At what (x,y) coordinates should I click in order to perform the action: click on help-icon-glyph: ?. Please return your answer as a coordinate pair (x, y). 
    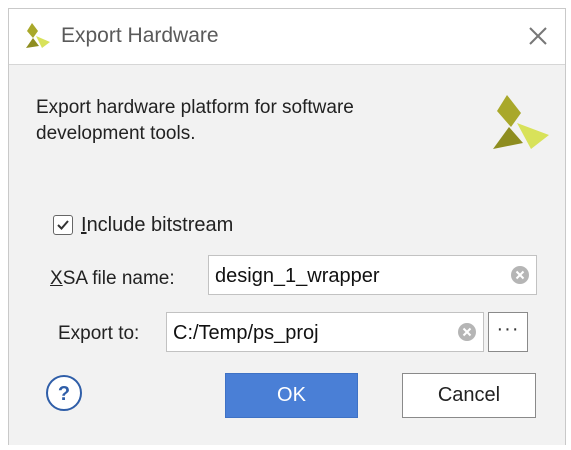
    Looking at the image, I should click on (64, 394).